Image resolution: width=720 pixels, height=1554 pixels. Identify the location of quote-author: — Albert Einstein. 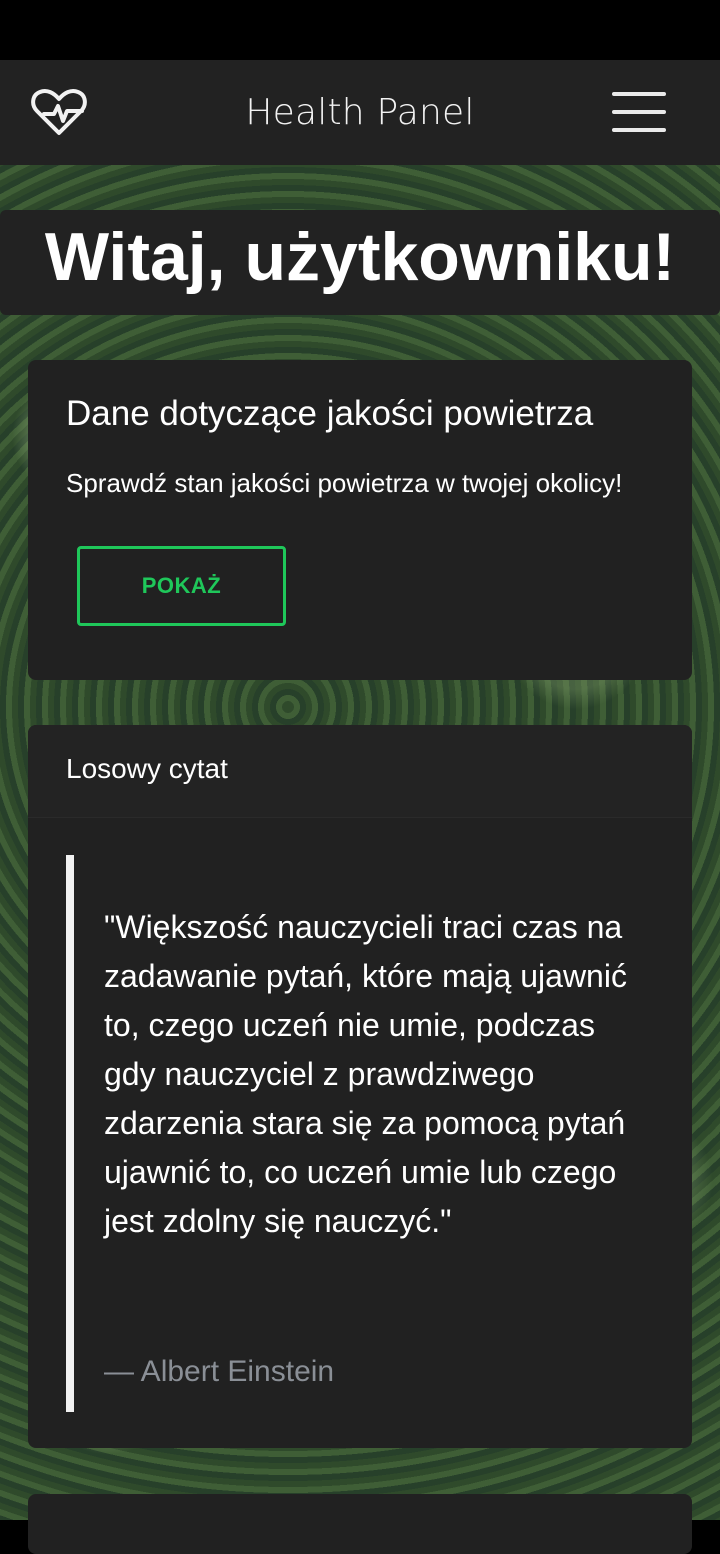
(219, 1371).